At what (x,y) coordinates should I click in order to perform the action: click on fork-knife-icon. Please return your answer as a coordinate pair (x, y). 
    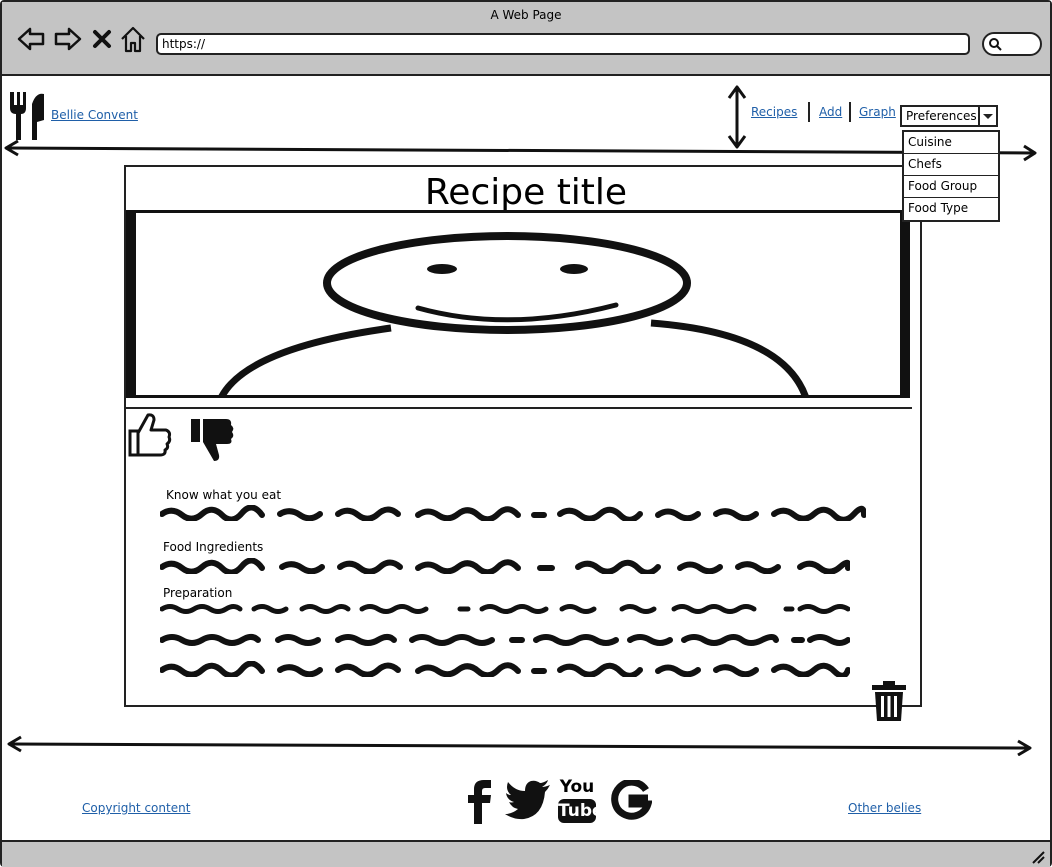
    Looking at the image, I should click on (27, 116).